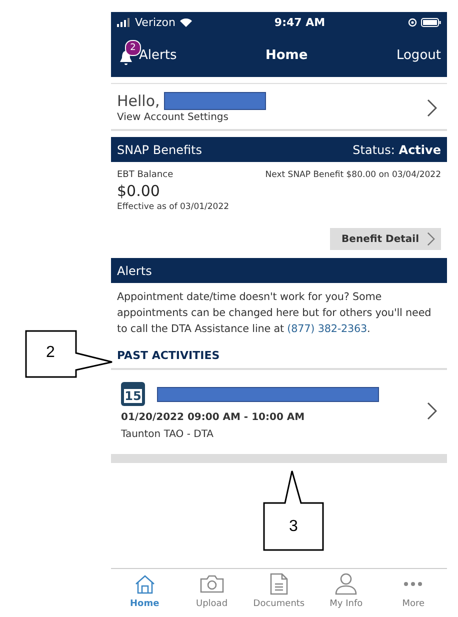 Image resolution: width=458 pixels, height=617 pixels. I want to click on phone-link: (877) 382-2363, so click(327, 329).